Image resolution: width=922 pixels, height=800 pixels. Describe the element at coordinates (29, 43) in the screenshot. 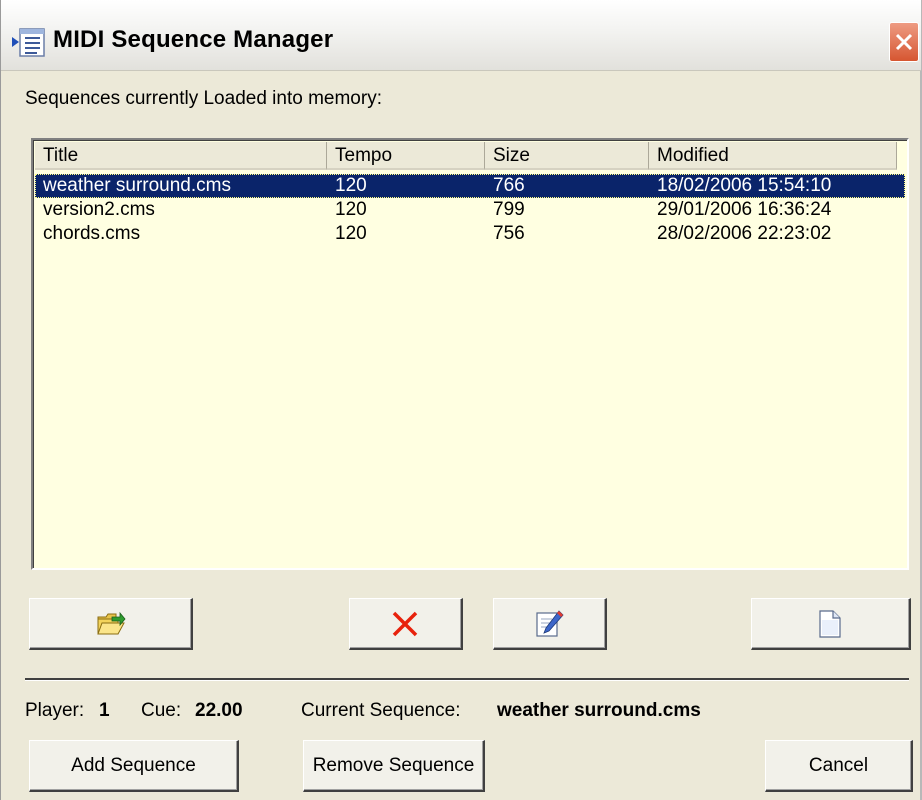

I see `list-document-icon` at that location.